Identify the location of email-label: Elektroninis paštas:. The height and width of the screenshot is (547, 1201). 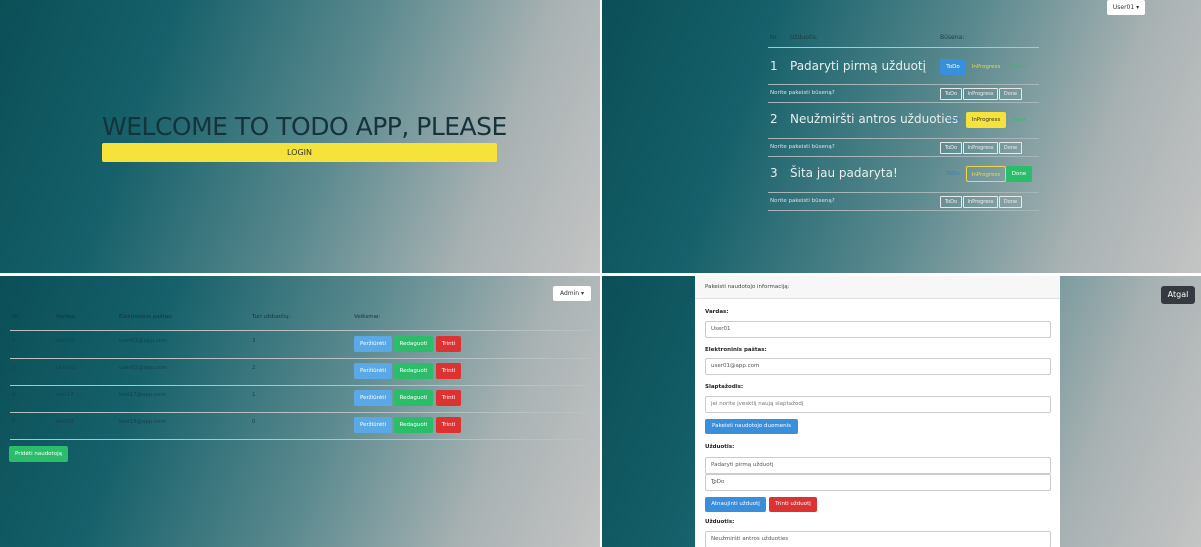
(736, 350).